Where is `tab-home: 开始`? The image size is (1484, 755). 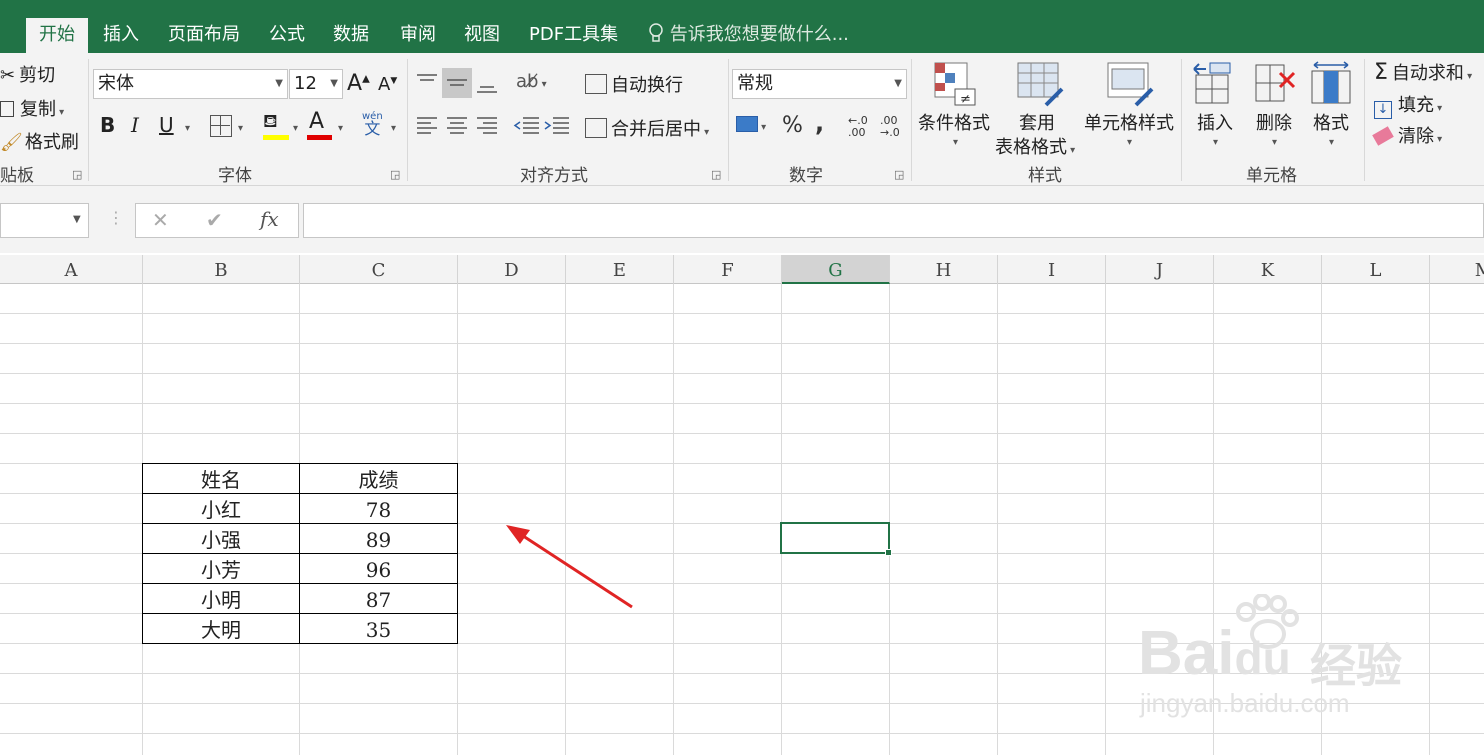 tab-home: 开始 is located at coordinates (57, 35).